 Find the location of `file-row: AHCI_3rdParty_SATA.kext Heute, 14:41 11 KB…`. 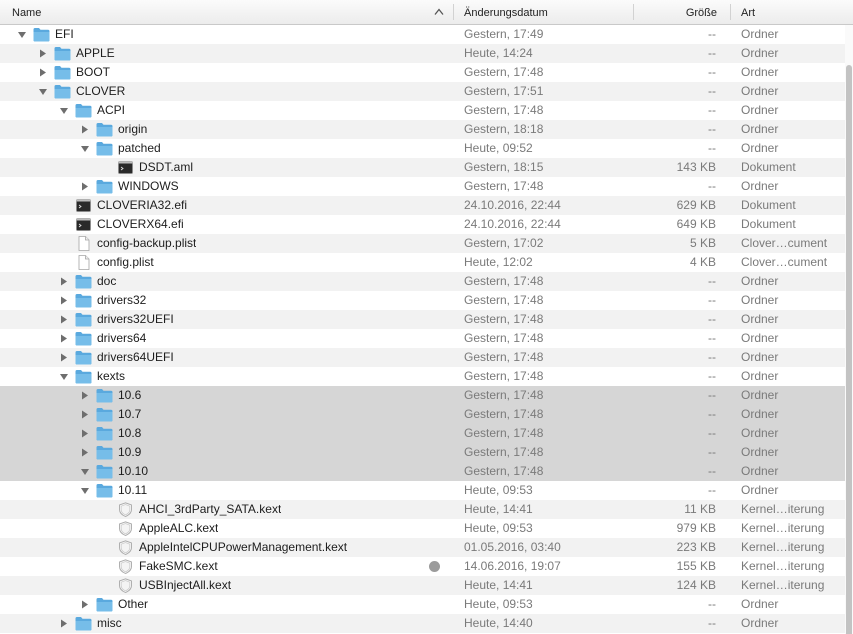

file-row: AHCI_3rdParty_SATA.kext Heute, 14:41 11 KB… is located at coordinates (422, 509).